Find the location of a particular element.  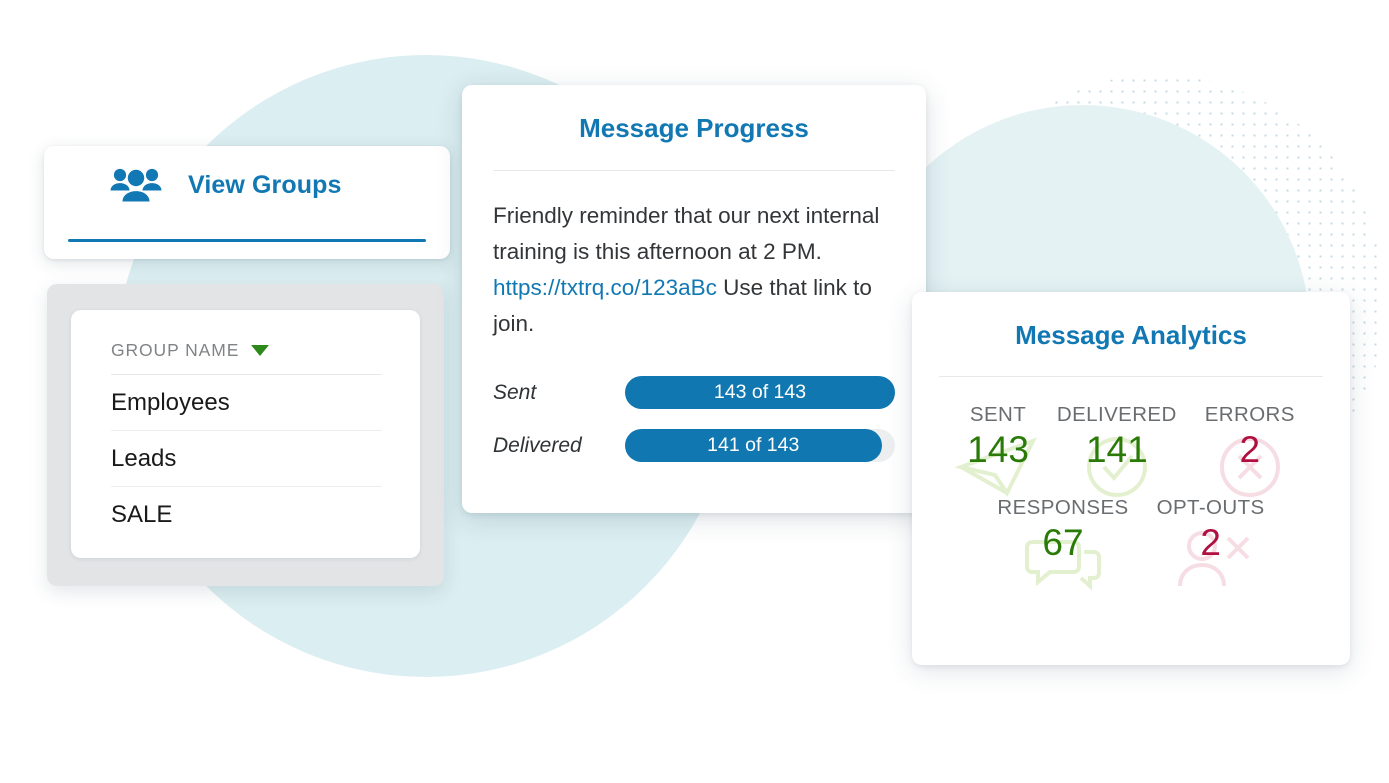

analytics-stats-top-row: SENT 143 DELIVERED 141 ERRORS 2 is located at coordinates (1131, 450).